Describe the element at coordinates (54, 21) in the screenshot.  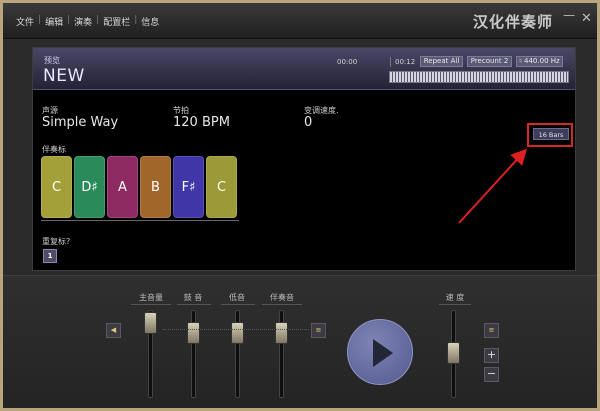
I see `menu-edit: 编辑` at that location.